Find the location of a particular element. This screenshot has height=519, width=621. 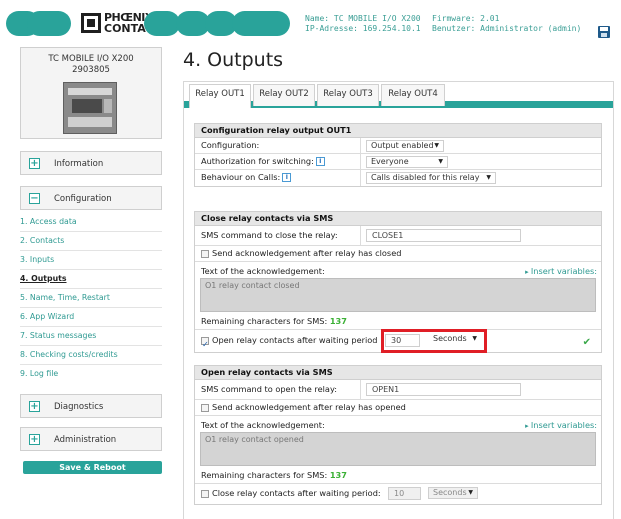

behaviour-select: Calls disabled for this relay ▼ is located at coordinates (431, 178).